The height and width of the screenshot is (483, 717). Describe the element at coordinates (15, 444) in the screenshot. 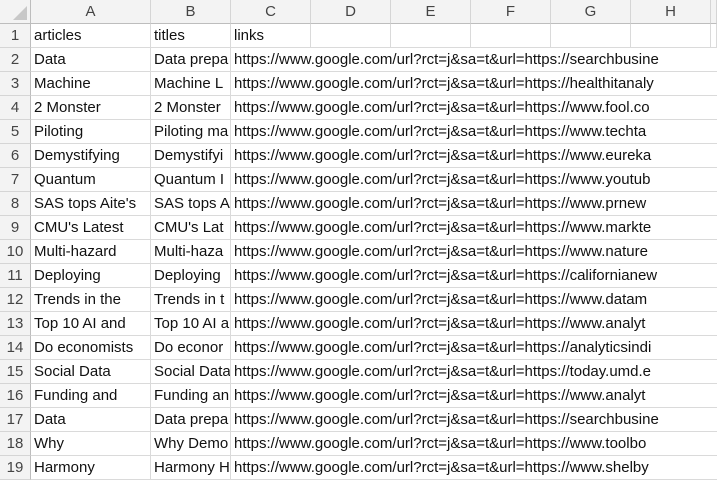

I see `row-header: 18` at that location.